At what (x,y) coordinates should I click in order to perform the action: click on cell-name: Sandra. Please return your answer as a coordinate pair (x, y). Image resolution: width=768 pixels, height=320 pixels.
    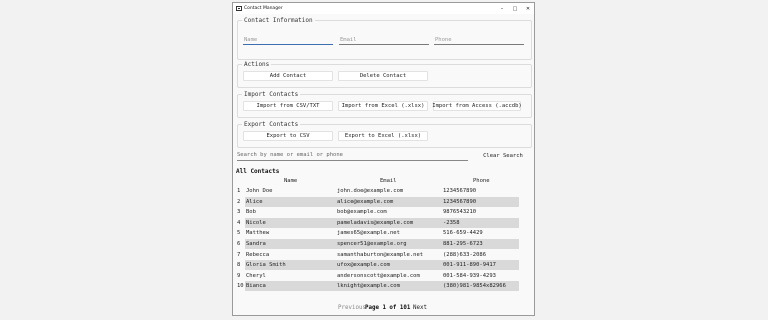
    Looking at the image, I should click on (256, 244).